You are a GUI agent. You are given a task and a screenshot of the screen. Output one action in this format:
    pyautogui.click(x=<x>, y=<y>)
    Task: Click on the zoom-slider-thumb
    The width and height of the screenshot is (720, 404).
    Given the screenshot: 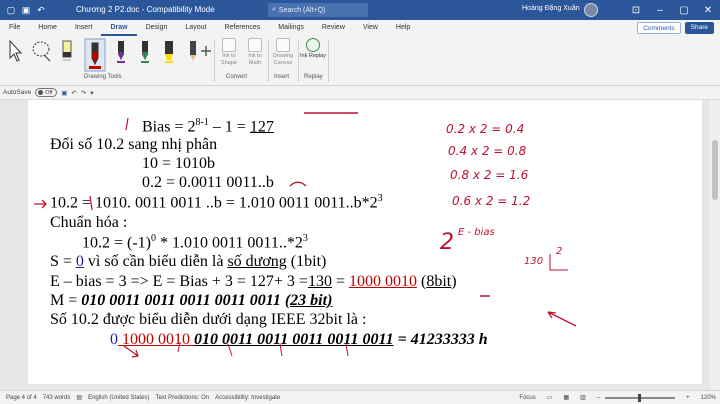 What is the action you would take?
    pyautogui.click(x=640, y=397)
    